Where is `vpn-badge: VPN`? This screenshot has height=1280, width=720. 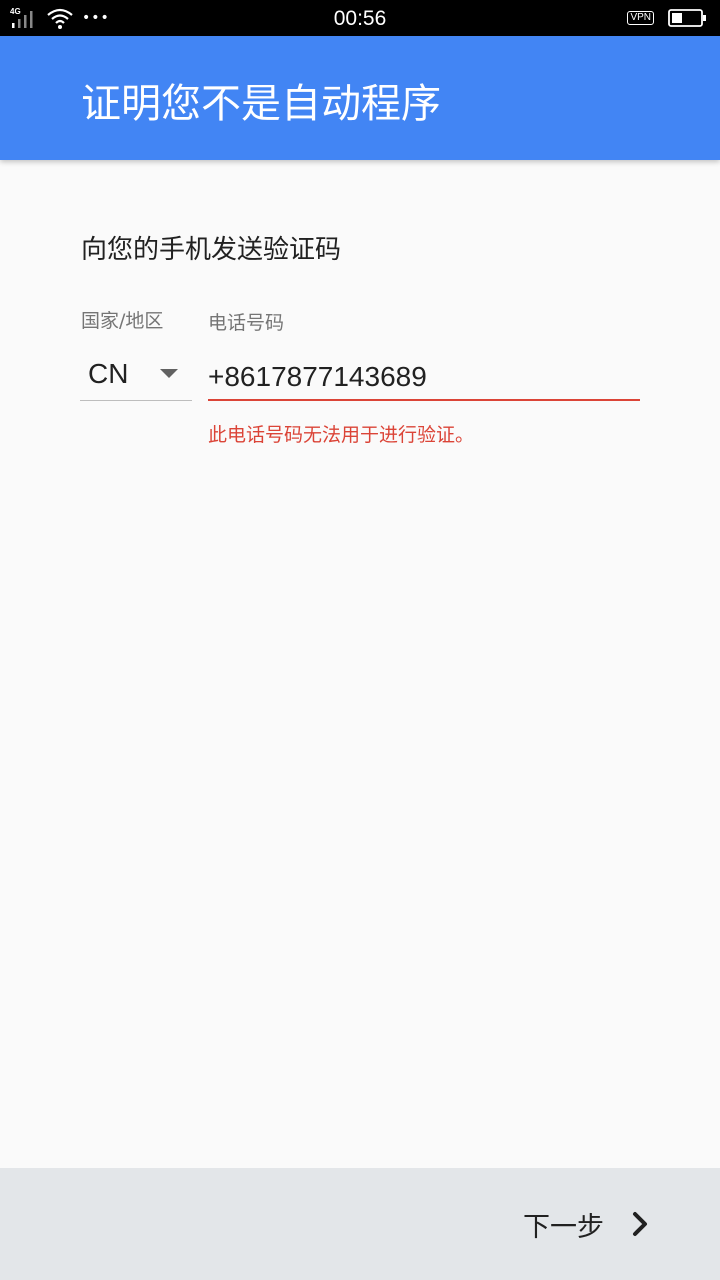 vpn-badge: VPN is located at coordinates (640, 18).